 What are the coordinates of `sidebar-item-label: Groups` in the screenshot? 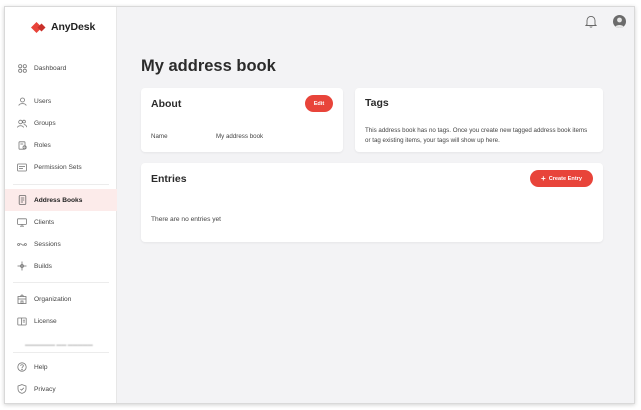 It's located at (45, 123).